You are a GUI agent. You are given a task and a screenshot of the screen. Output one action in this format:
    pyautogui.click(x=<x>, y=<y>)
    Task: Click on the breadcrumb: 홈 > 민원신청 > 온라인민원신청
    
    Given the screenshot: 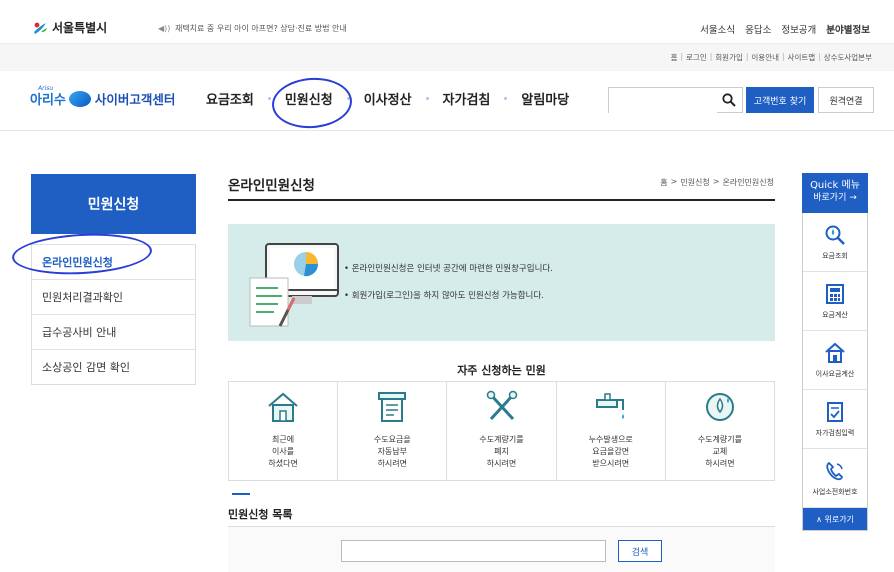 What is the action you would take?
    pyautogui.click(x=717, y=182)
    